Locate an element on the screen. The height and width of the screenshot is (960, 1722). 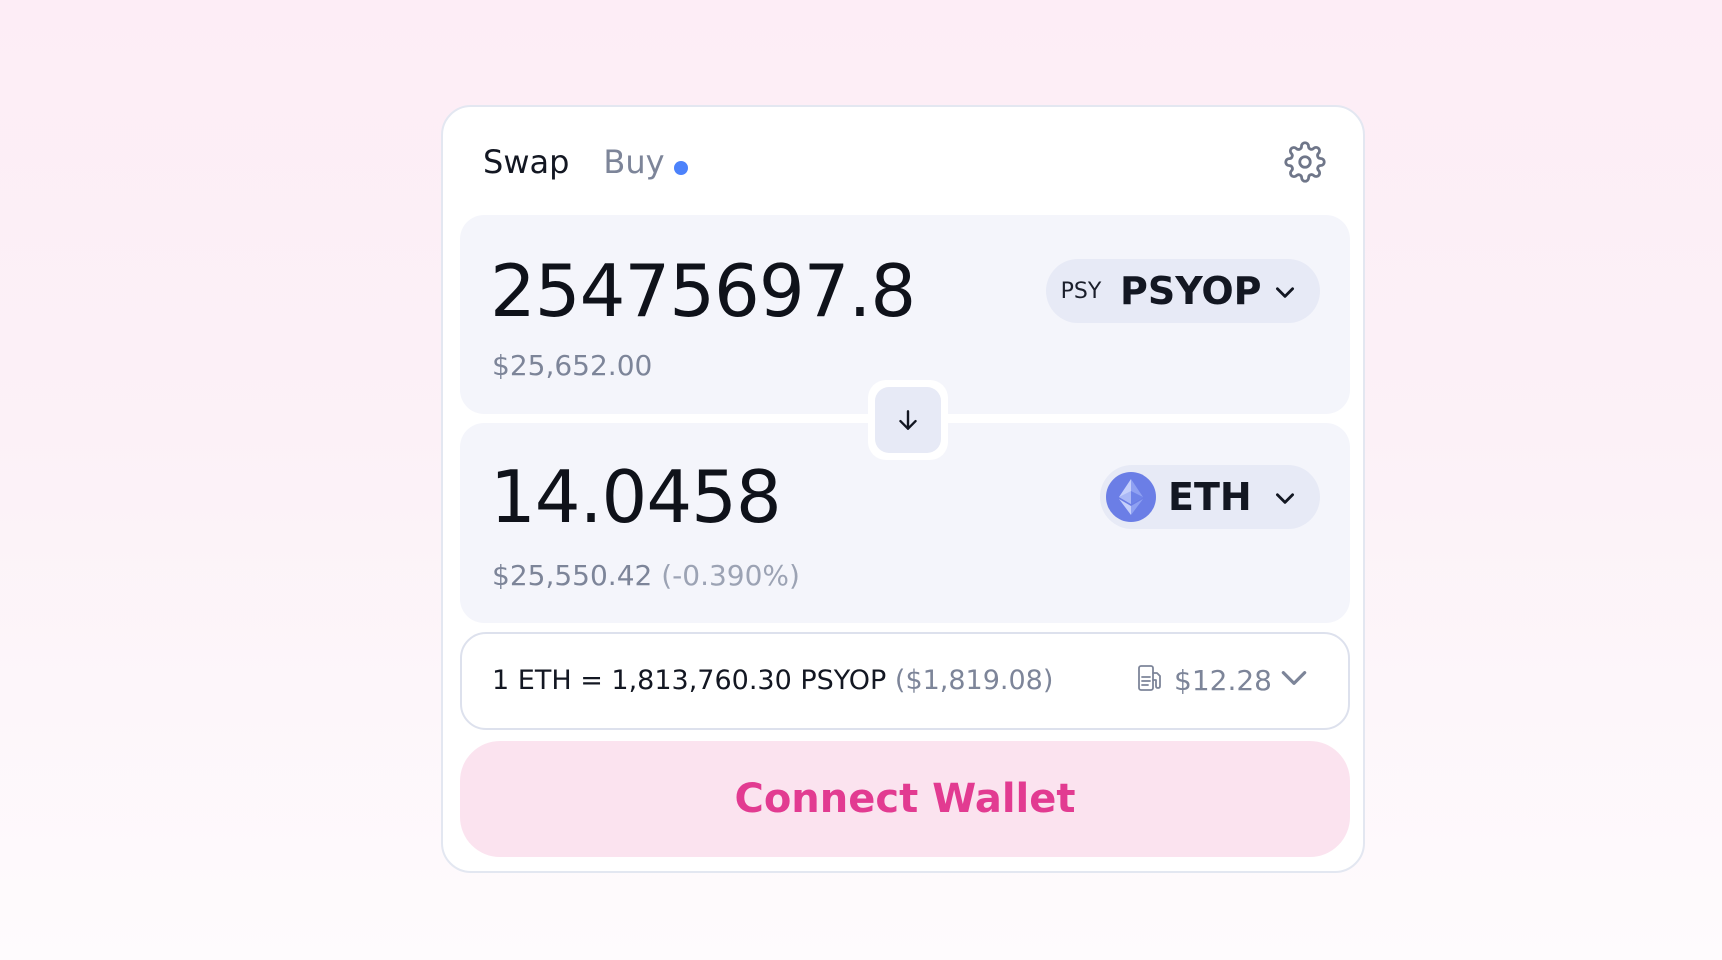
gas-pump-icon is located at coordinates (1150, 680).